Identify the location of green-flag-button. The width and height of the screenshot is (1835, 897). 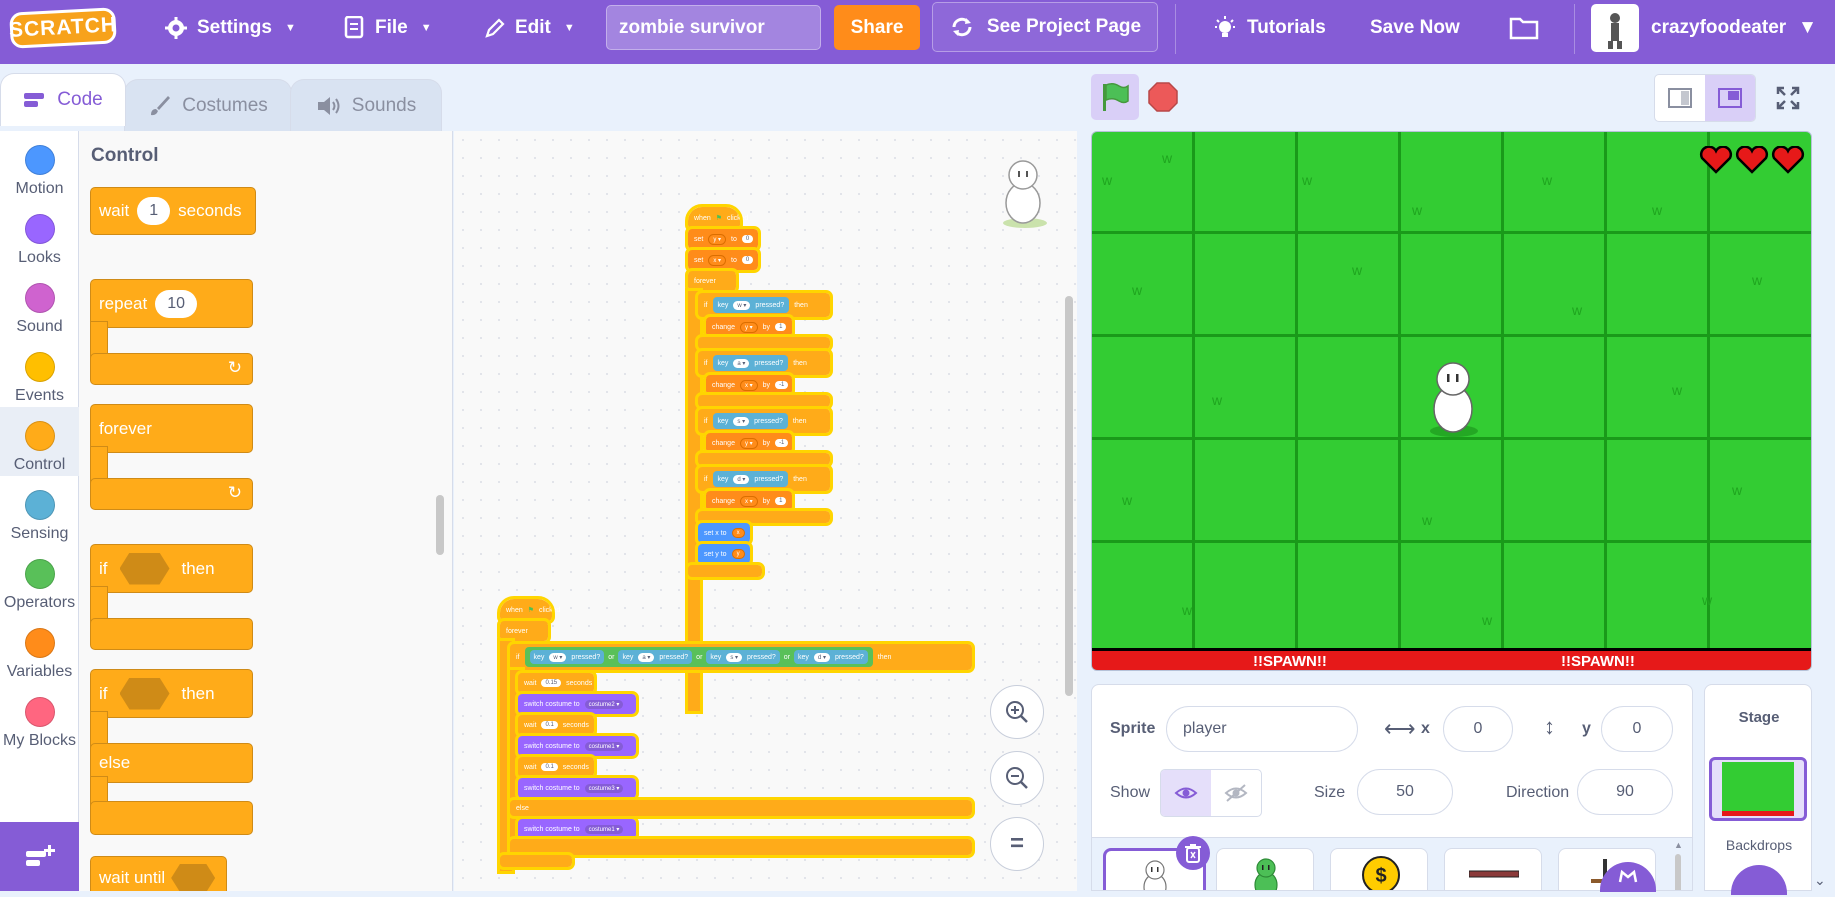
(1115, 97).